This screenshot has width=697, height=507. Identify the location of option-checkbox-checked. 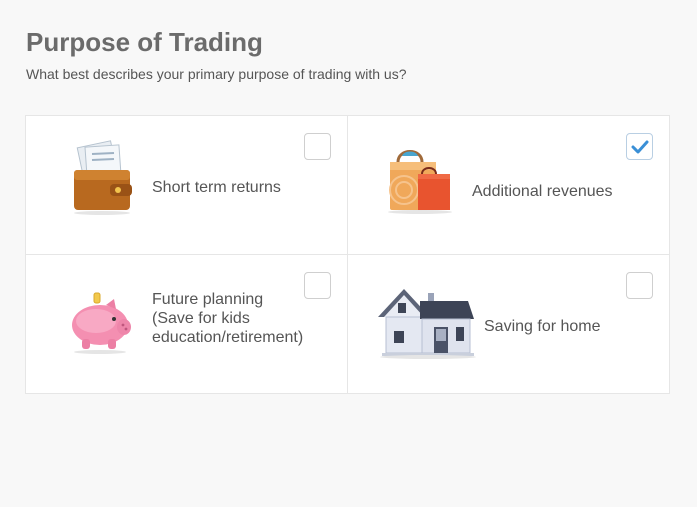
(639, 146).